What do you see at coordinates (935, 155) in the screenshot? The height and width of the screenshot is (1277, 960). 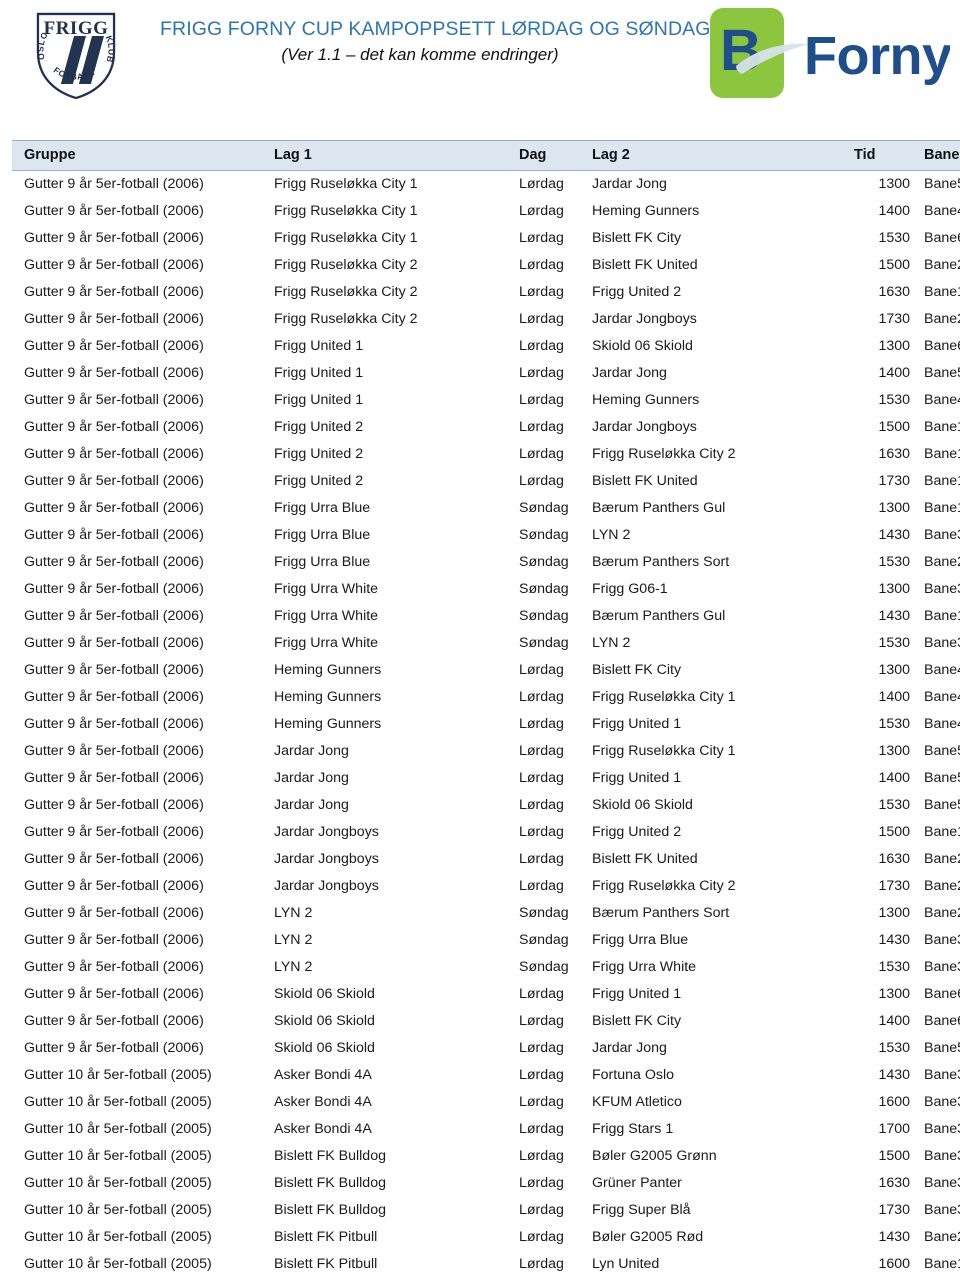 I see `column-header-bane: Bane` at bounding box center [935, 155].